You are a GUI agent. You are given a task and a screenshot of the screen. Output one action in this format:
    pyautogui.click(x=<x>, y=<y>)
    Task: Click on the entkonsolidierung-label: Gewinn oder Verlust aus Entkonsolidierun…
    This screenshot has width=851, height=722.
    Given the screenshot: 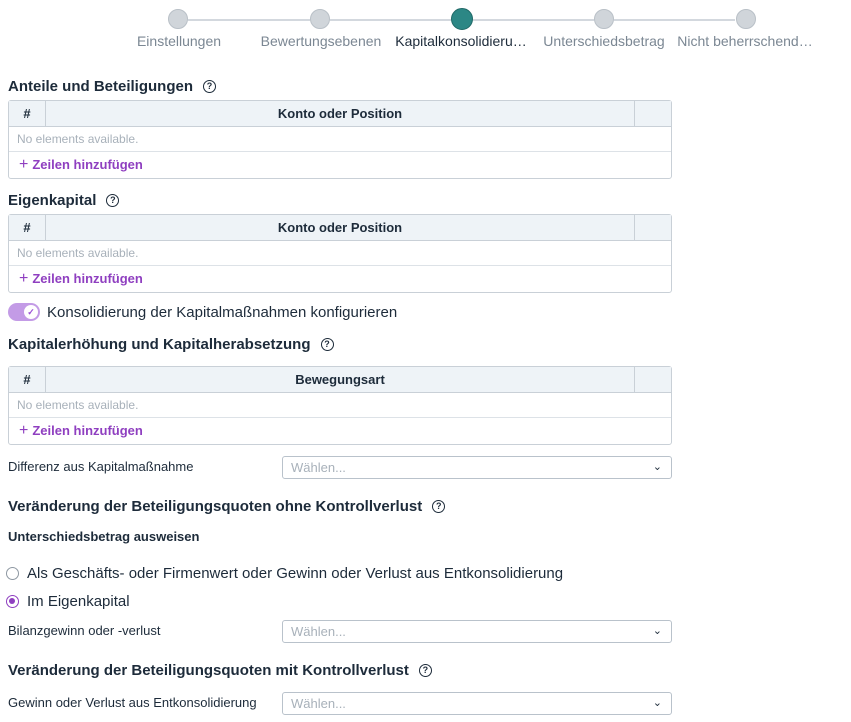 What is the action you would take?
    pyautogui.click(x=132, y=702)
    